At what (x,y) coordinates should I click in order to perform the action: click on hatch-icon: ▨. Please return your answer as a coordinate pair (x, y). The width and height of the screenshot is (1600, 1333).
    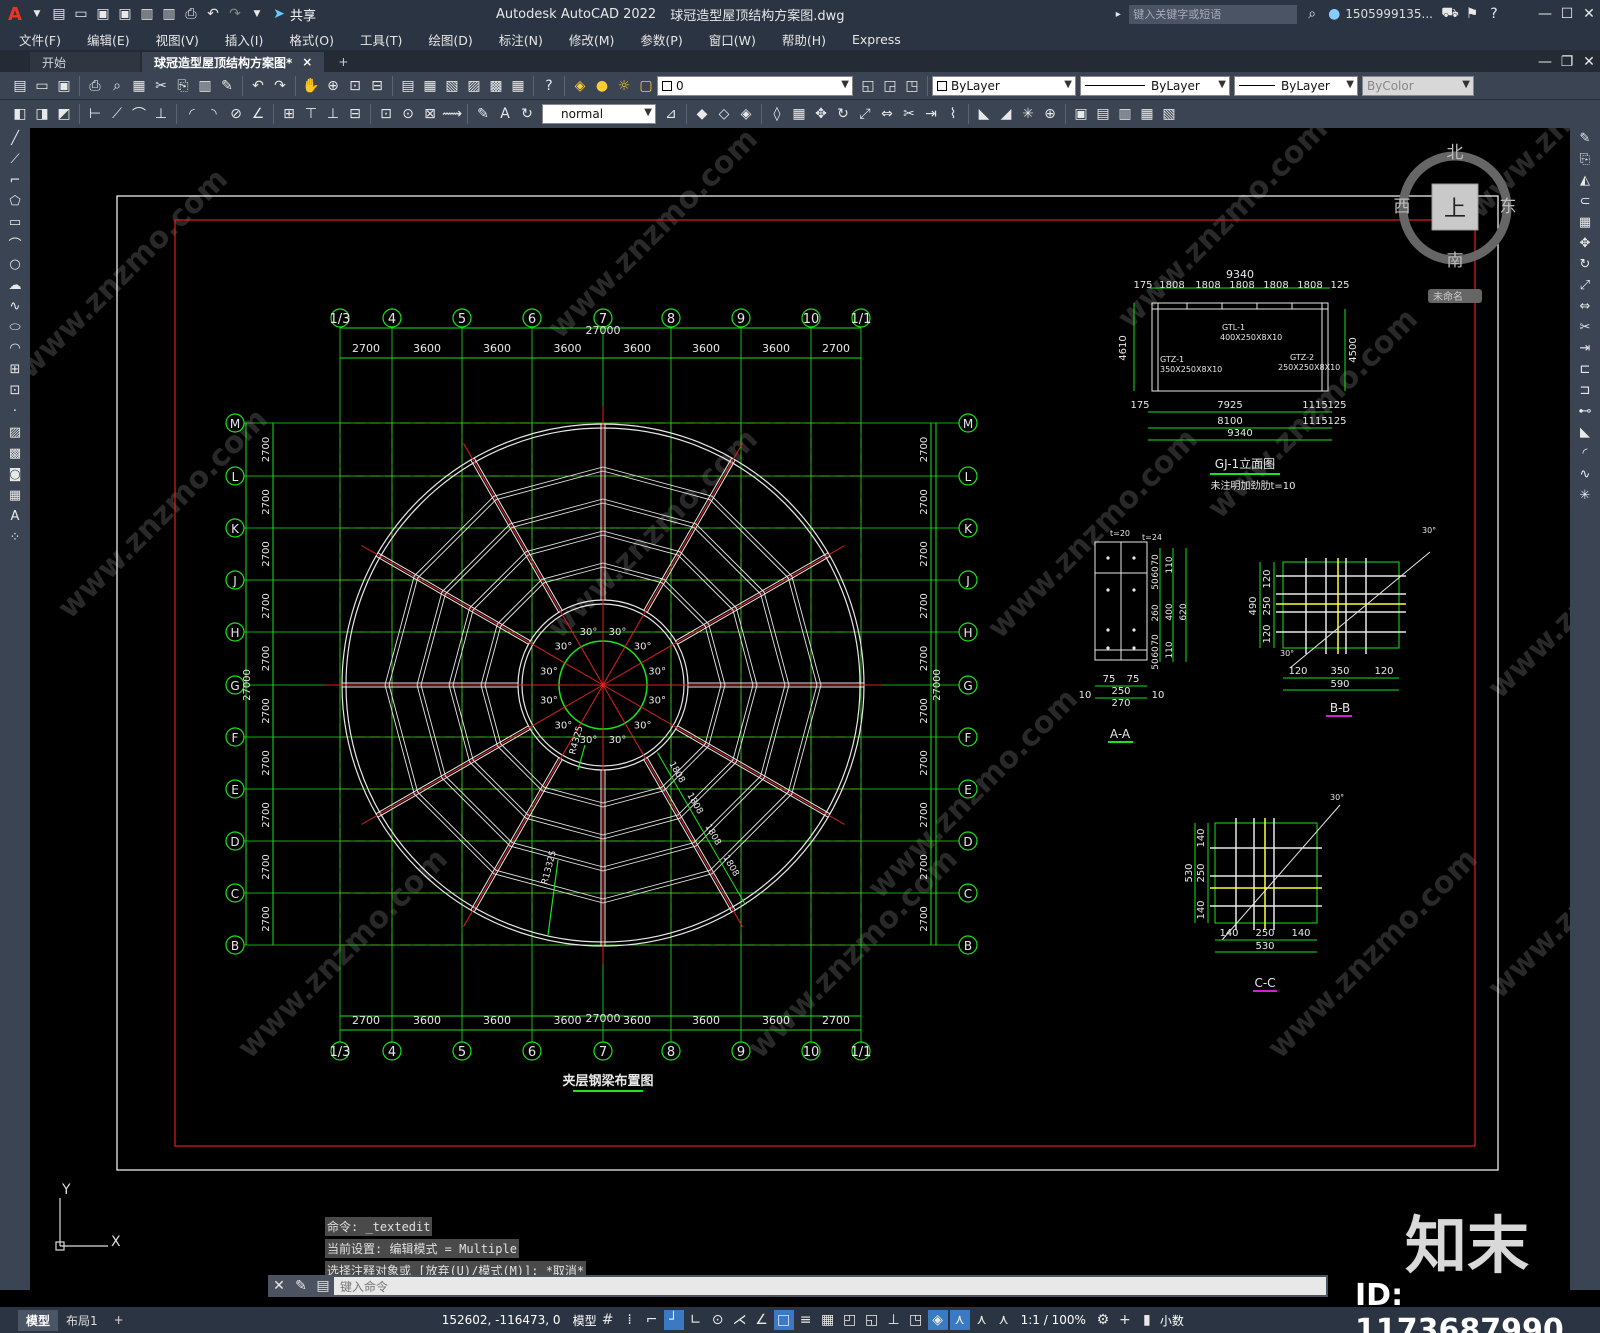
    Looking at the image, I should click on (15, 432).